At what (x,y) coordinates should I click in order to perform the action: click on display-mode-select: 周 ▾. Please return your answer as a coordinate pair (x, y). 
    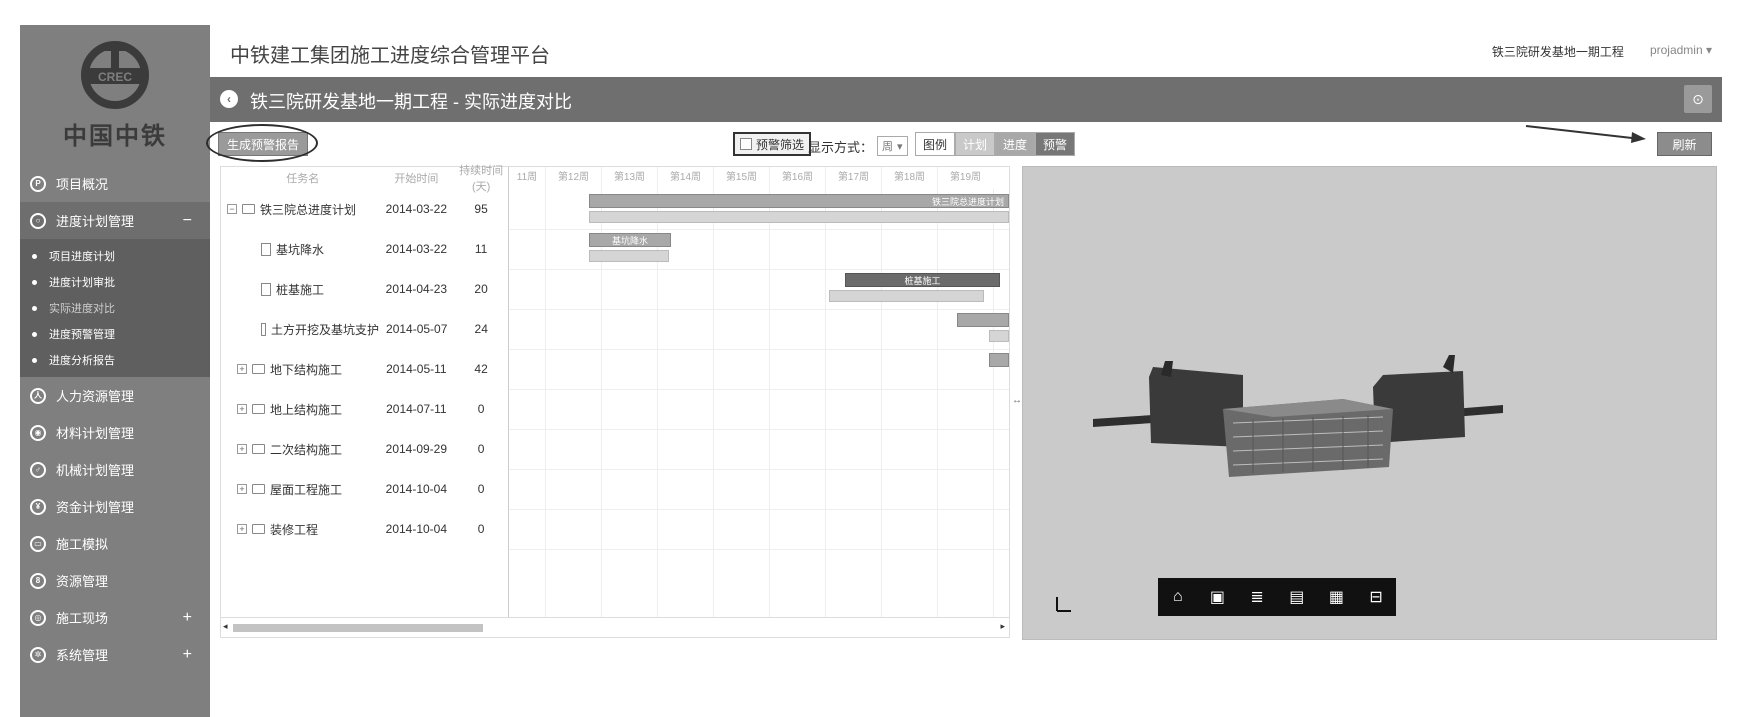
    Looking at the image, I should click on (892, 146).